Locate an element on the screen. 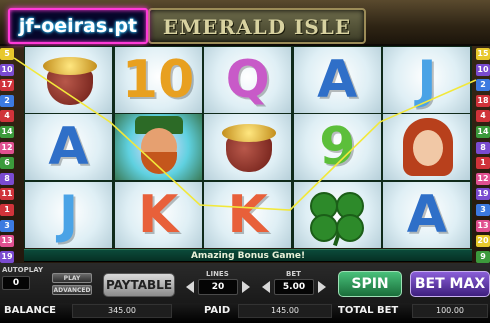  spin-button: SPIN is located at coordinates (370, 284).